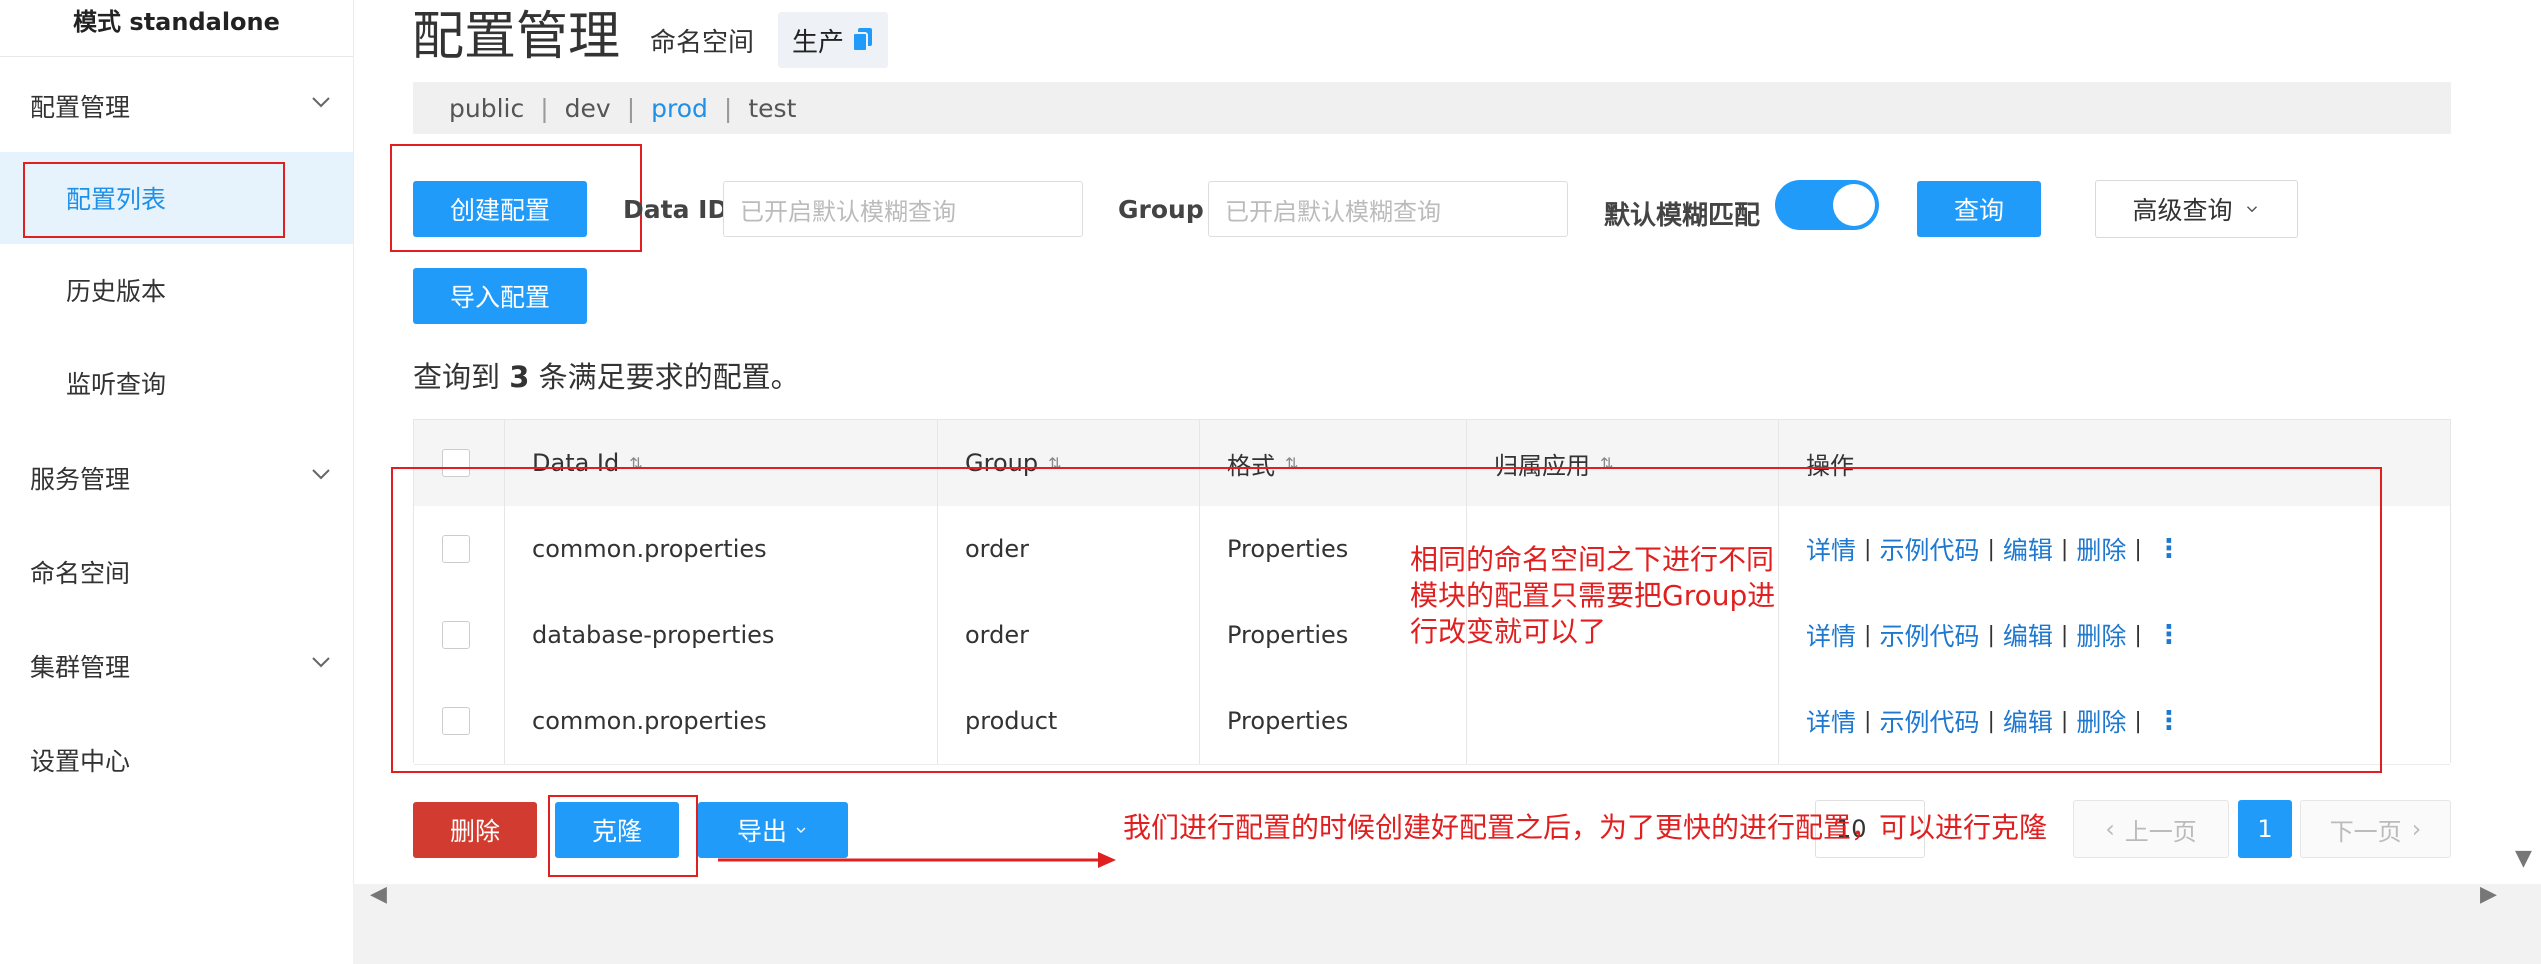  What do you see at coordinates (486, 108) in the screenshot?
I see `tab-public: public` at bounding box center [486, 108].